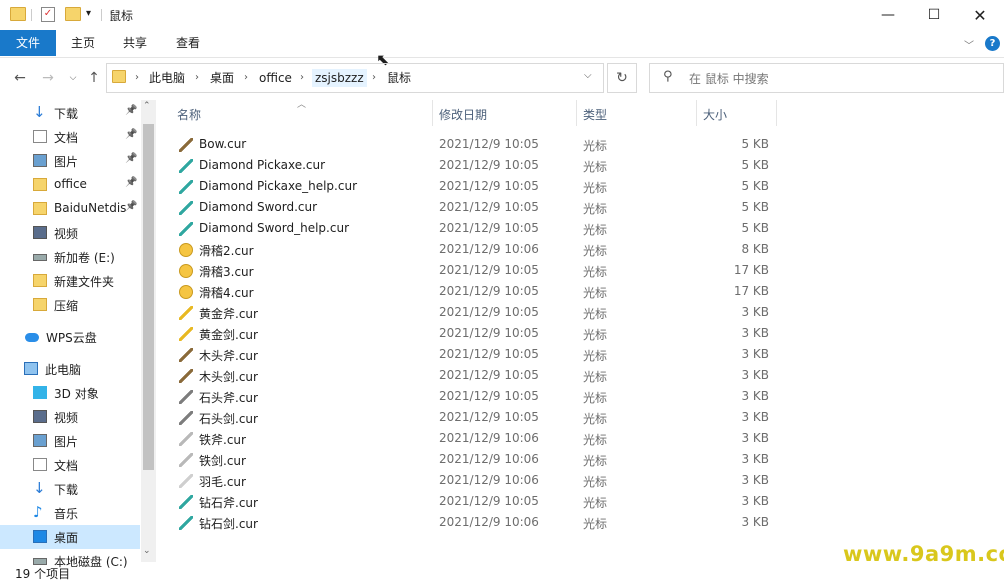  What do you see at coordinates (48, 14) in the screenshot?
I see `properties-icon: ✓` at bounding box center [48, 14].